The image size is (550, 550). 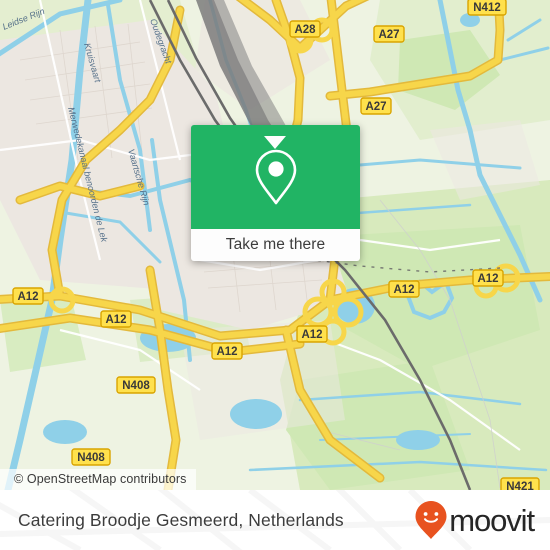 I want to click on moovit-wordmark: moovit, so click(x=492, y=520).